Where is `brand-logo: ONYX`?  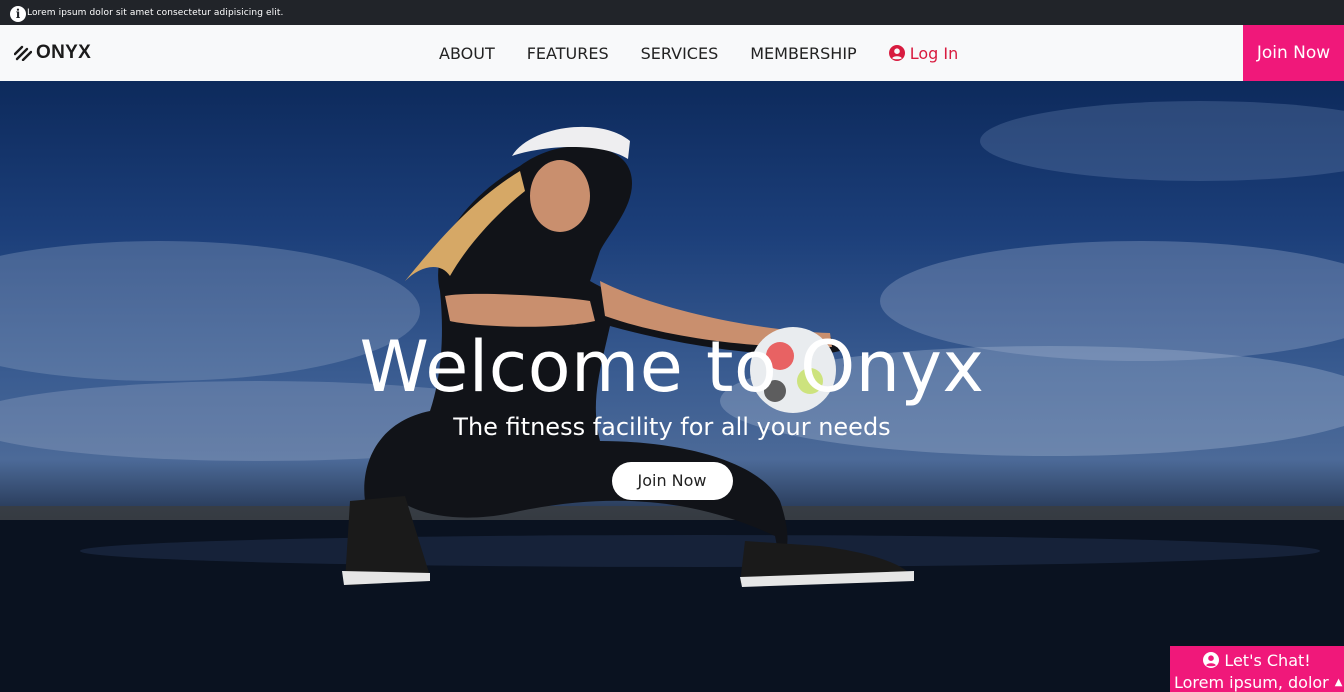
brand-logo: ONYX is located at coordinates (52, 53).